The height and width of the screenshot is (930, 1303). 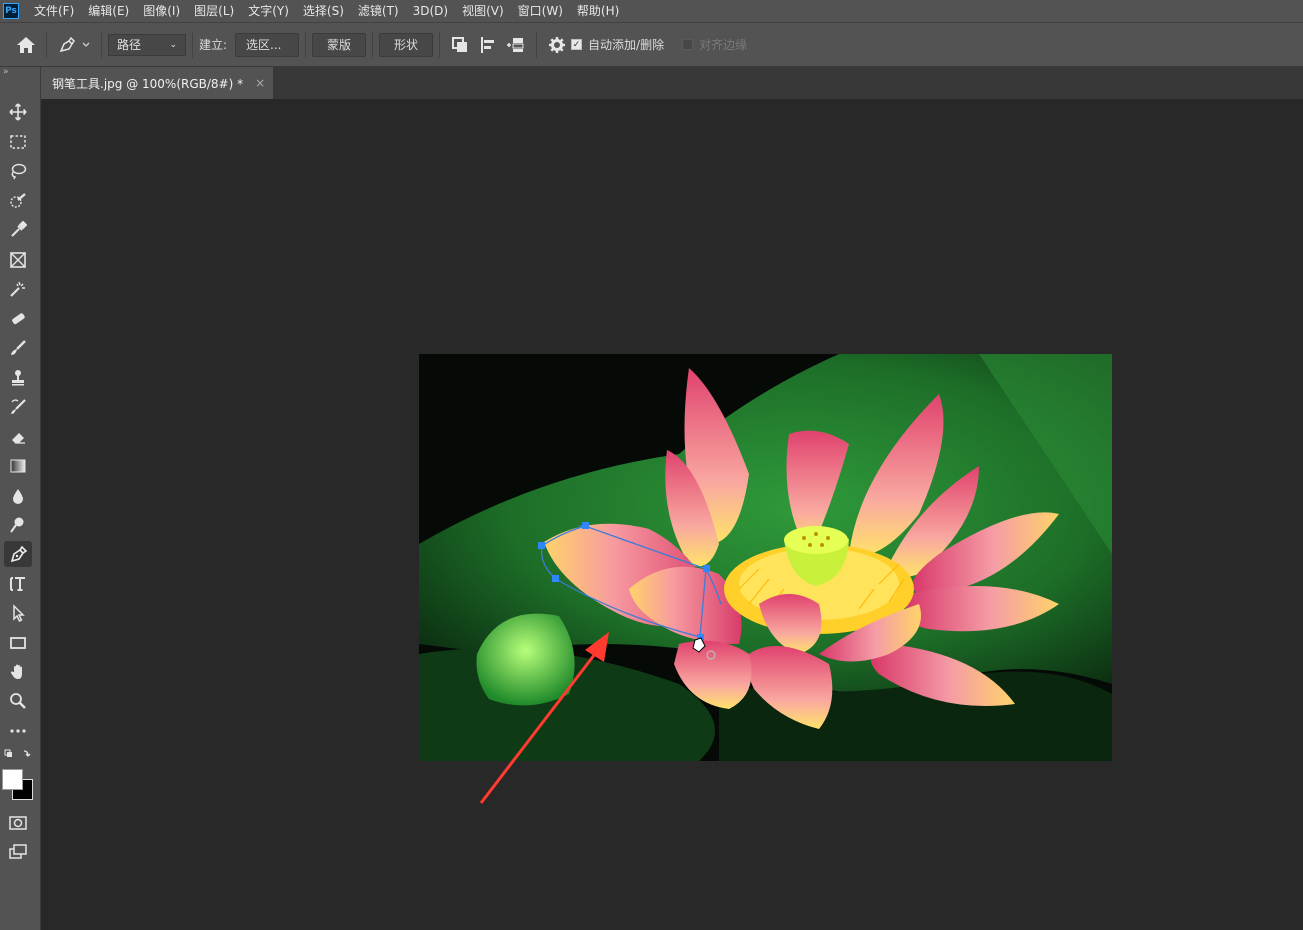 I want to click on align-edges-checkbox, so click(x=688, y=44).